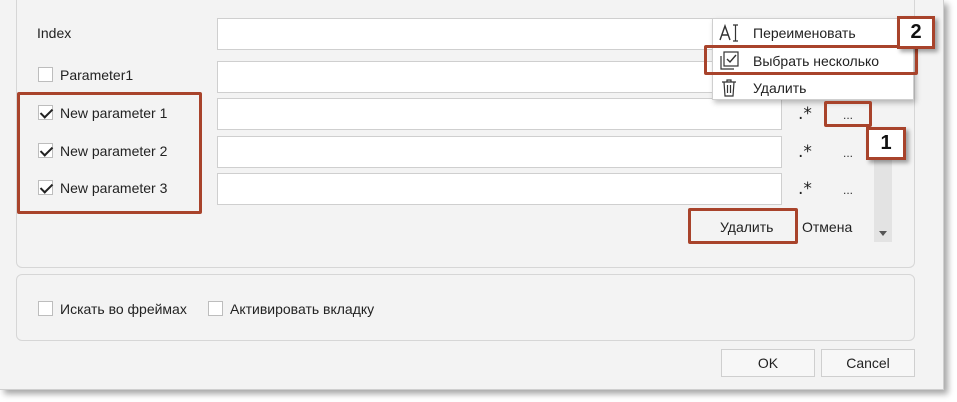 The image size is (957, 402). I want to click on search-frames-checkbox, so click(45, 308).